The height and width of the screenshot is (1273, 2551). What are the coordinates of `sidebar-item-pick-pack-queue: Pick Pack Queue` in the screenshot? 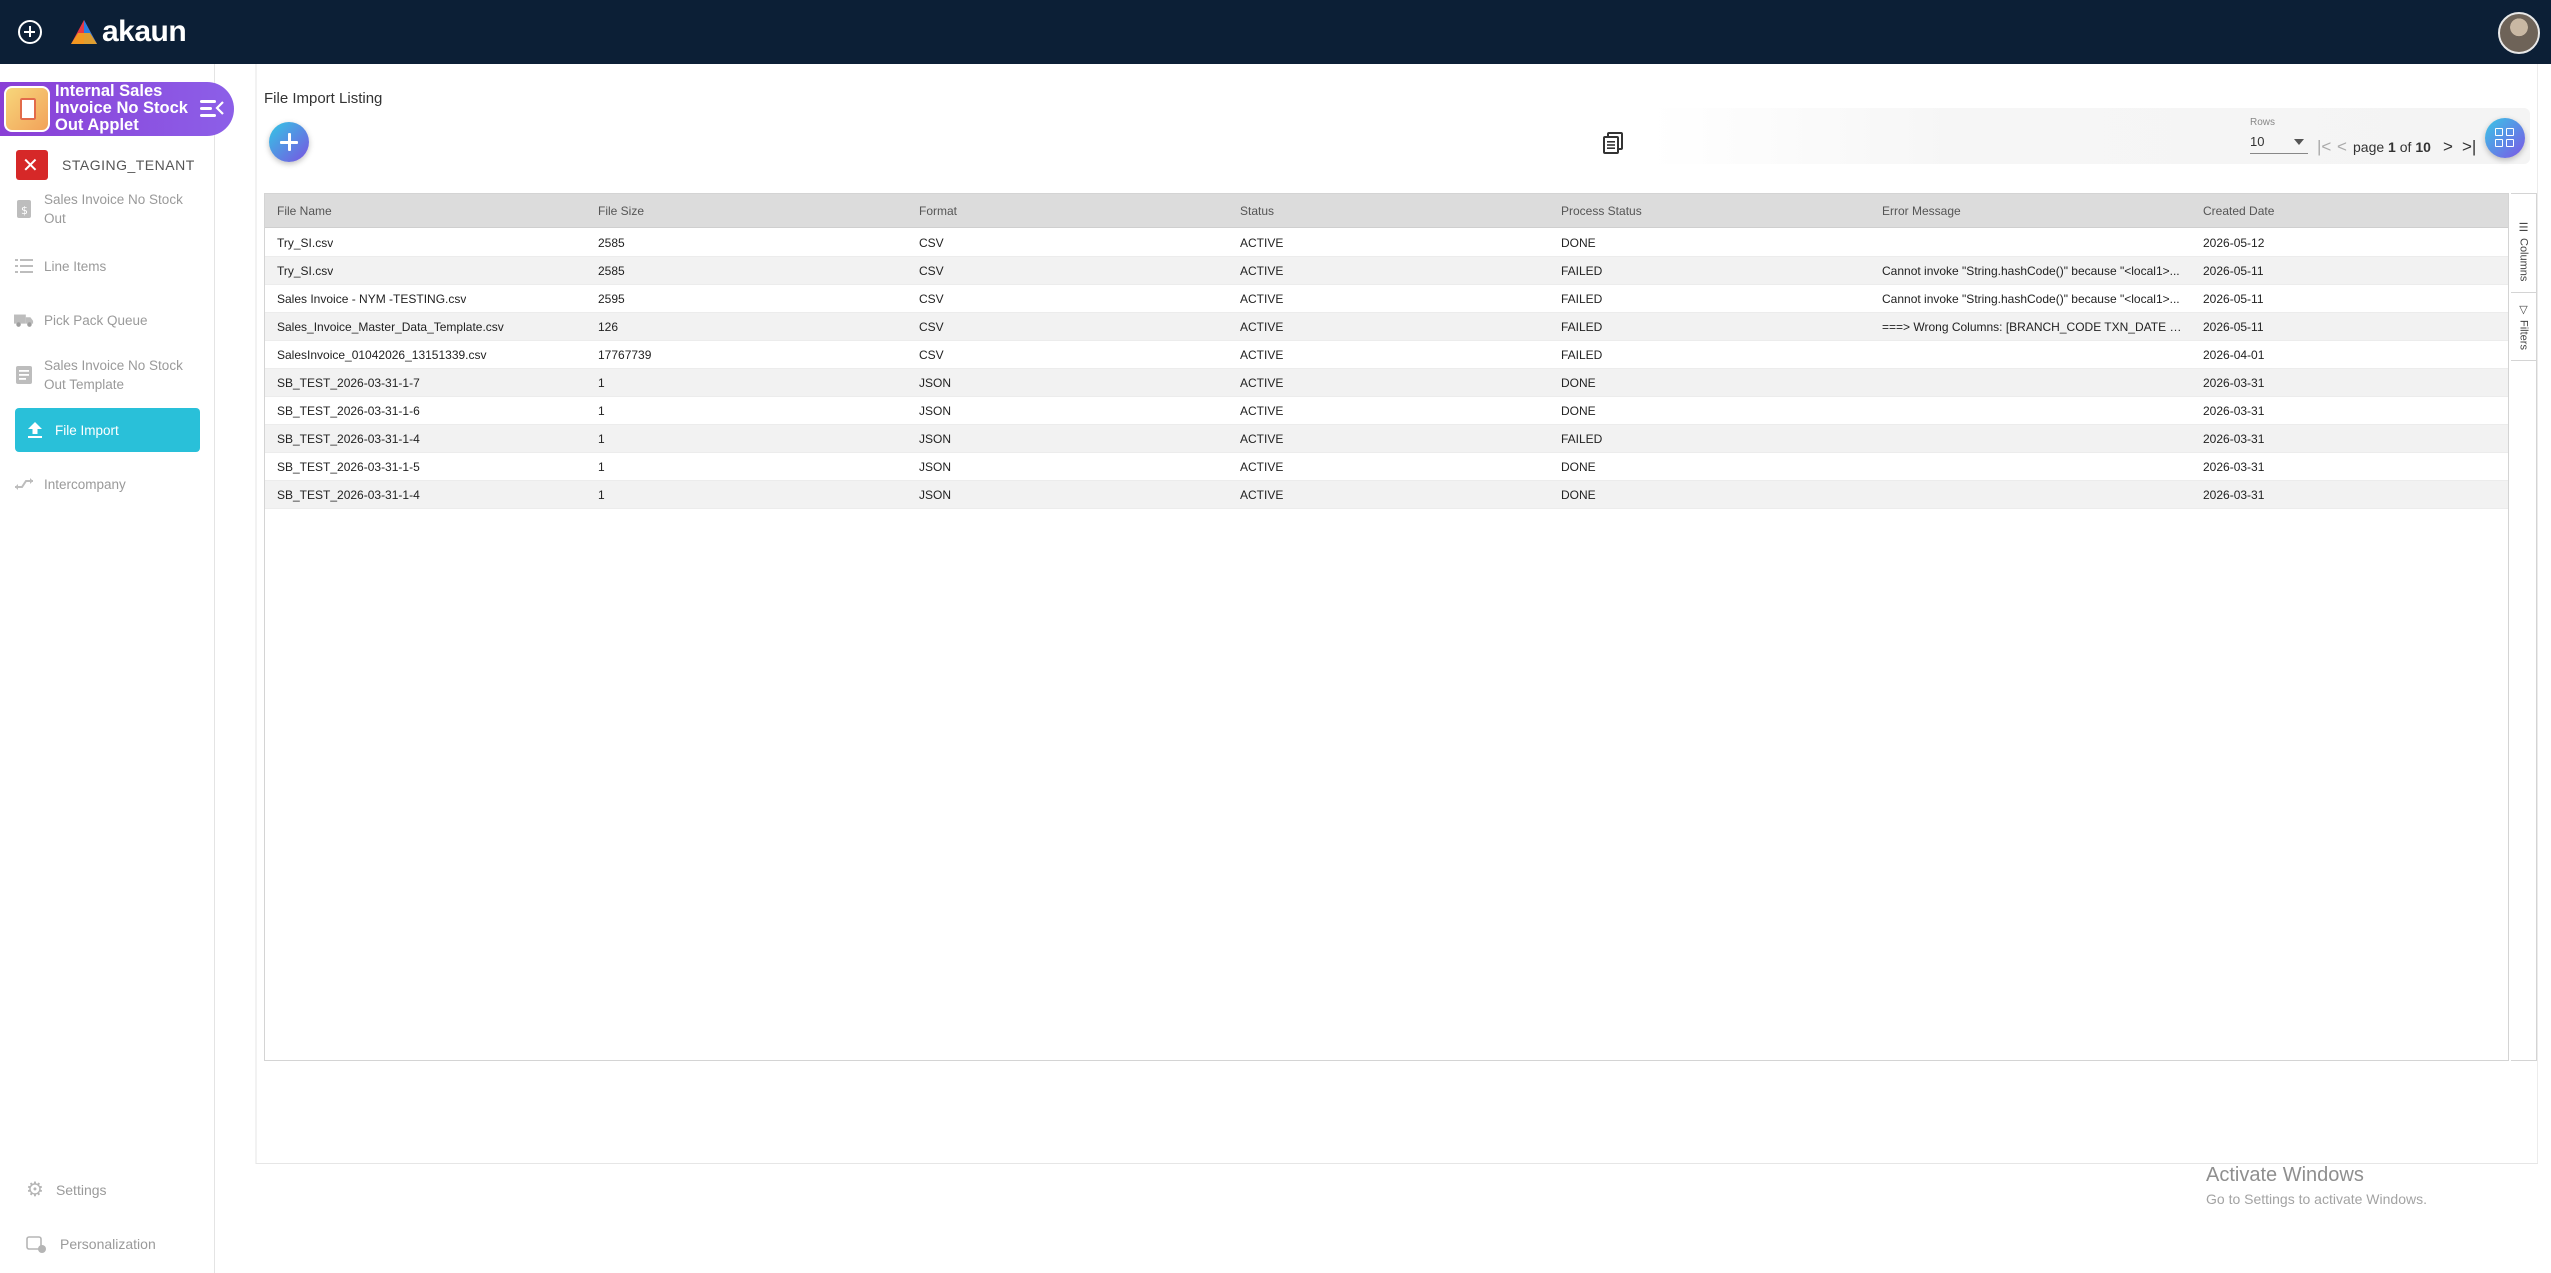 It's located at (107, 320).